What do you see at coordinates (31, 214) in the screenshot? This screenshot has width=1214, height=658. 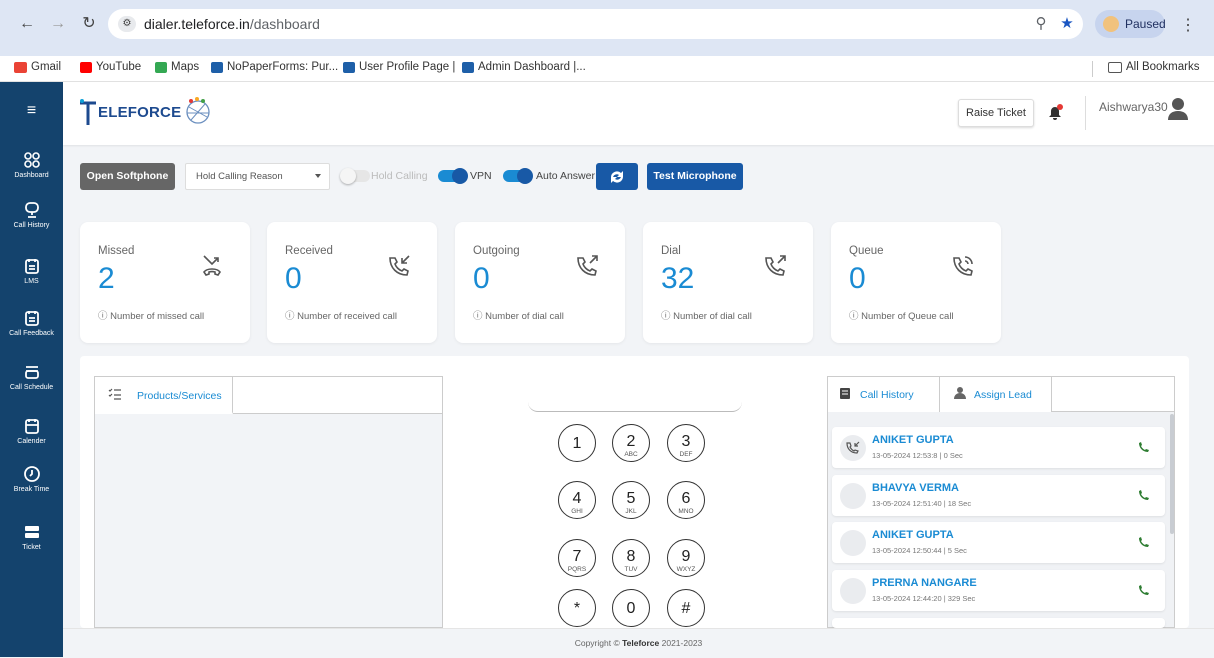 I see `sidebar-item-call-history: Call History` at bounding box center [31, 214].